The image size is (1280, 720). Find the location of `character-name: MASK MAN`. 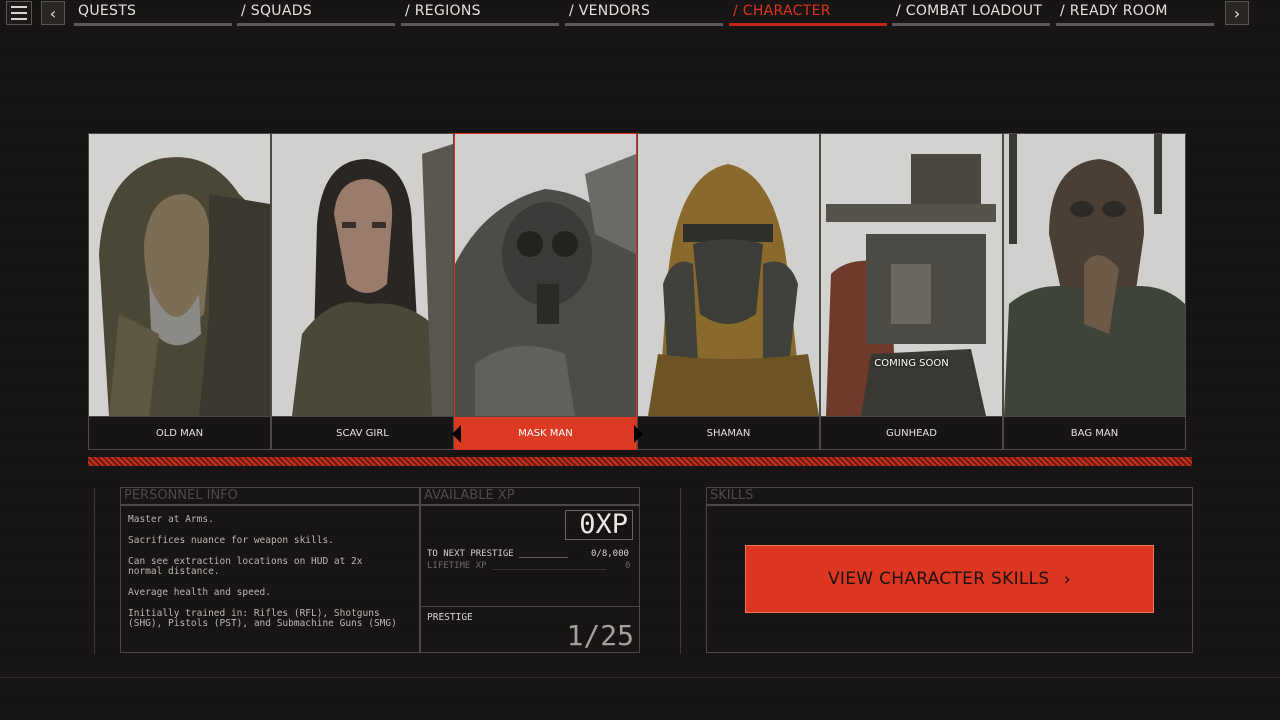

character-name: MASK MAN is located at coordinates (545, 432).